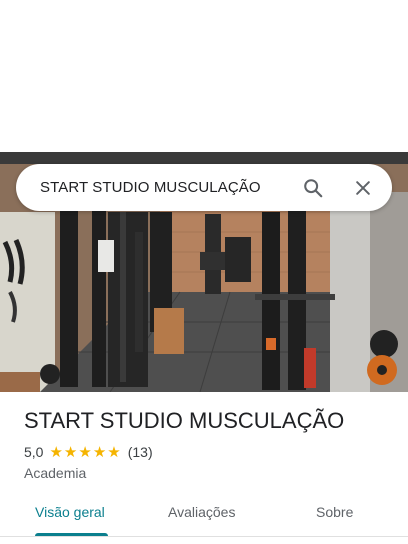 This screenshot has width=408, height=544. I want to click on tab-reviews: Avaliações, so click(201, 512).